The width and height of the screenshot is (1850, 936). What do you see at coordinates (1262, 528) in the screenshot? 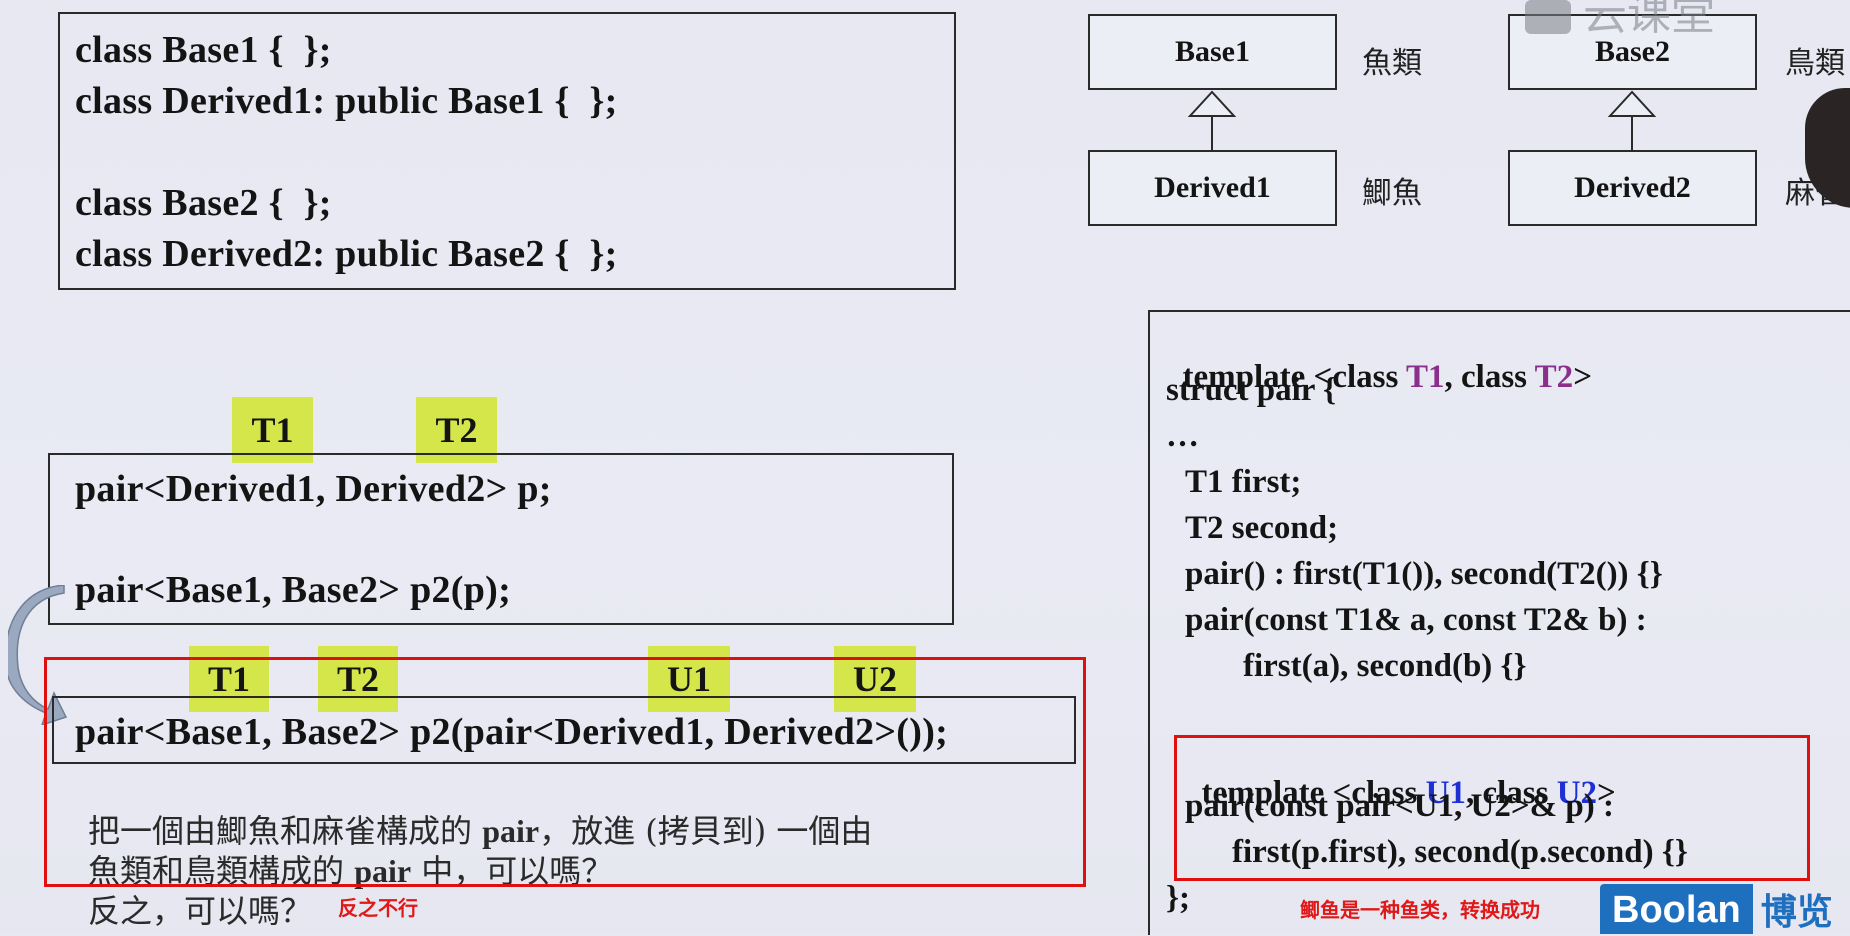
I see `right-code-second-member: T2 second;` at bounding box center [1262, 528].